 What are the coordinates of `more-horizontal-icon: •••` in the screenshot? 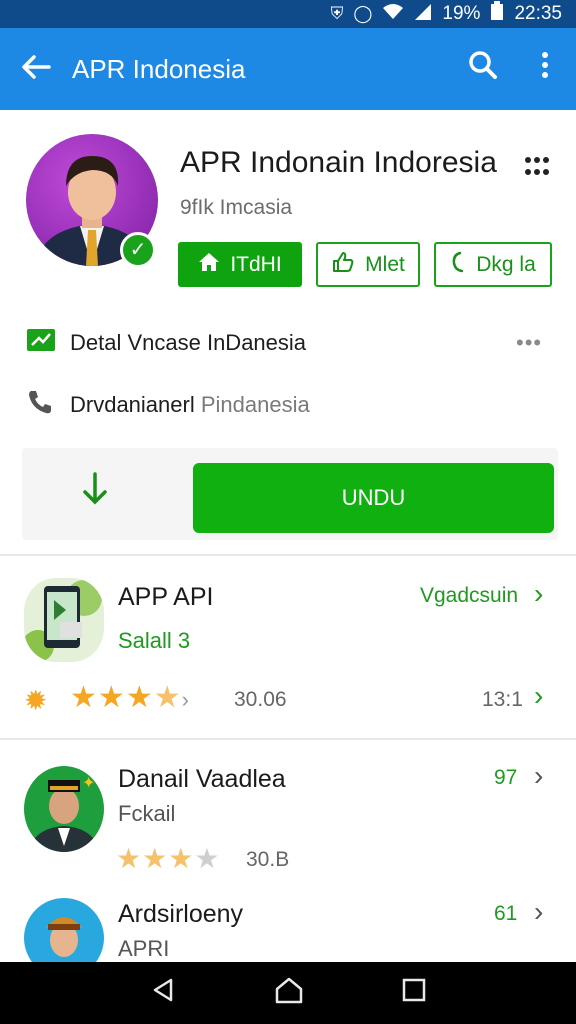 It's located at (546, 343).